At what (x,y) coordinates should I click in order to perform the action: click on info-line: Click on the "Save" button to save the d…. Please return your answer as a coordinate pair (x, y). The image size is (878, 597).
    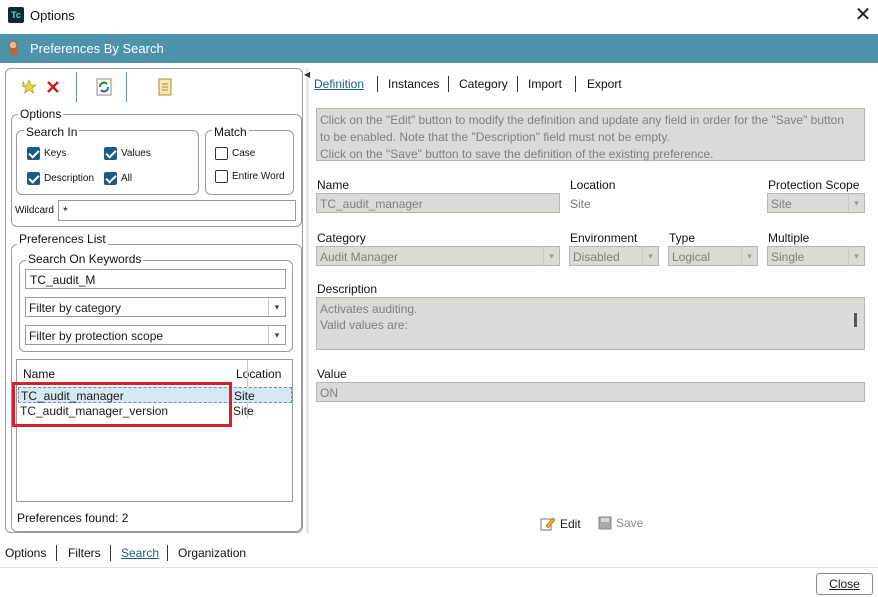
    Looking at the image, I should click on (517, 154).